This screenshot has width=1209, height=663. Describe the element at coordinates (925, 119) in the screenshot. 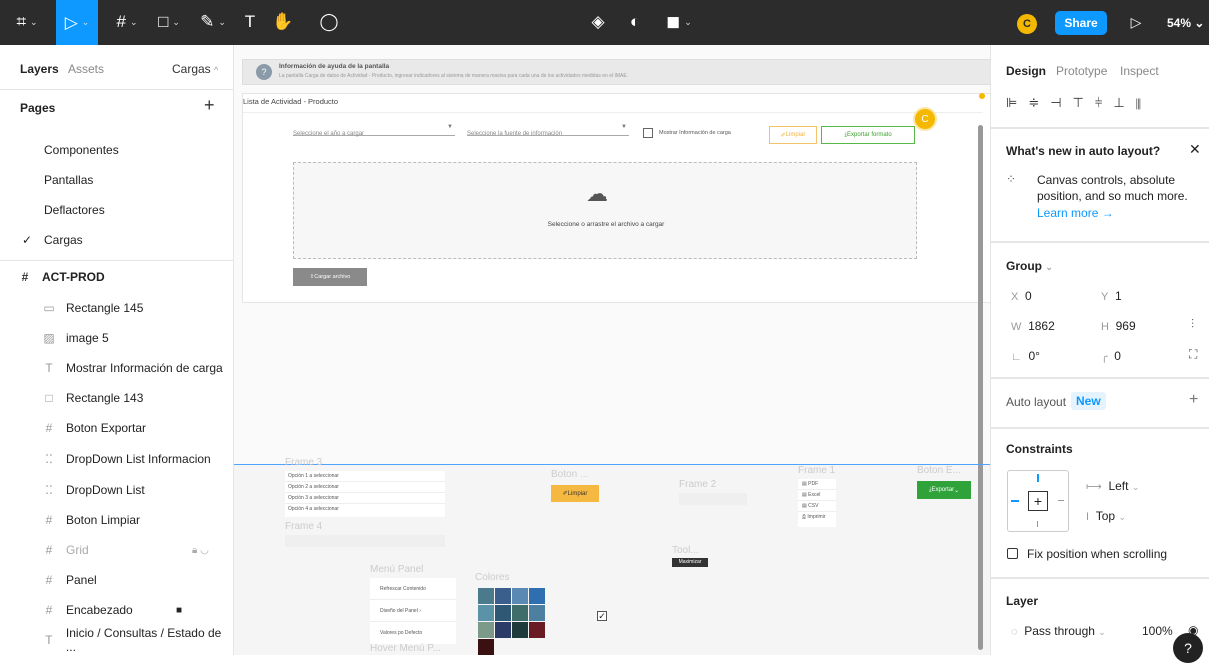

I see `collaborator-avatar: C` at that location.